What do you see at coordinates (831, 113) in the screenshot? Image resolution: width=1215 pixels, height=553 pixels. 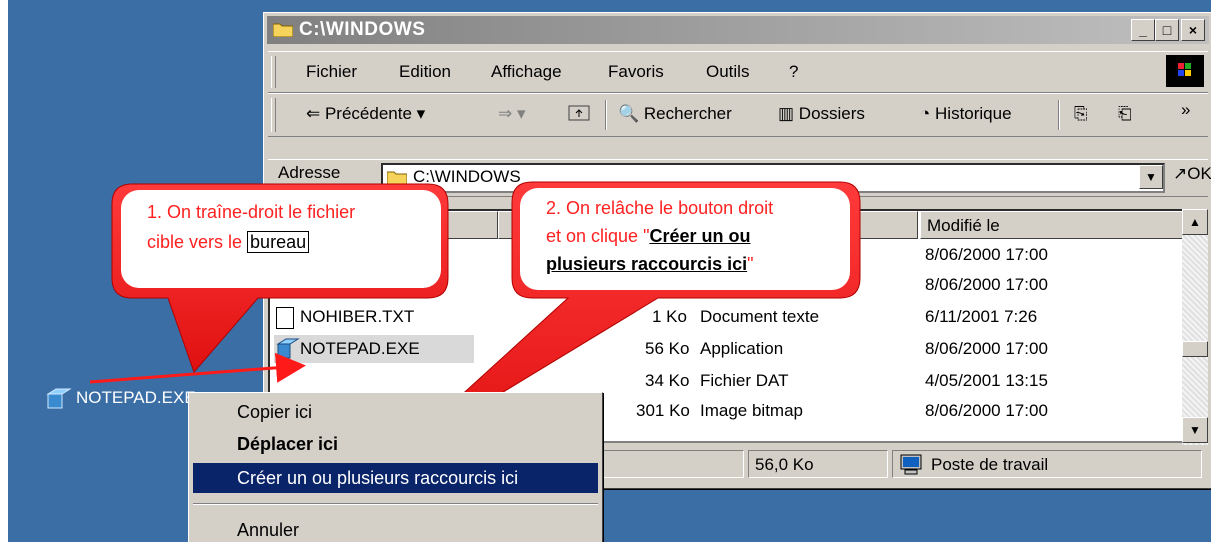 I see `folders-label: Dossiers` at bounding box center [831, 113].